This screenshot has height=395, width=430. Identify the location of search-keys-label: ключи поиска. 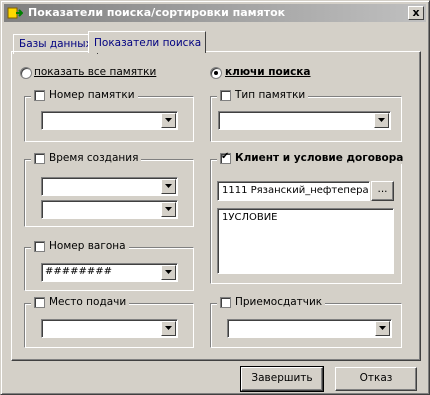
(268, 72).